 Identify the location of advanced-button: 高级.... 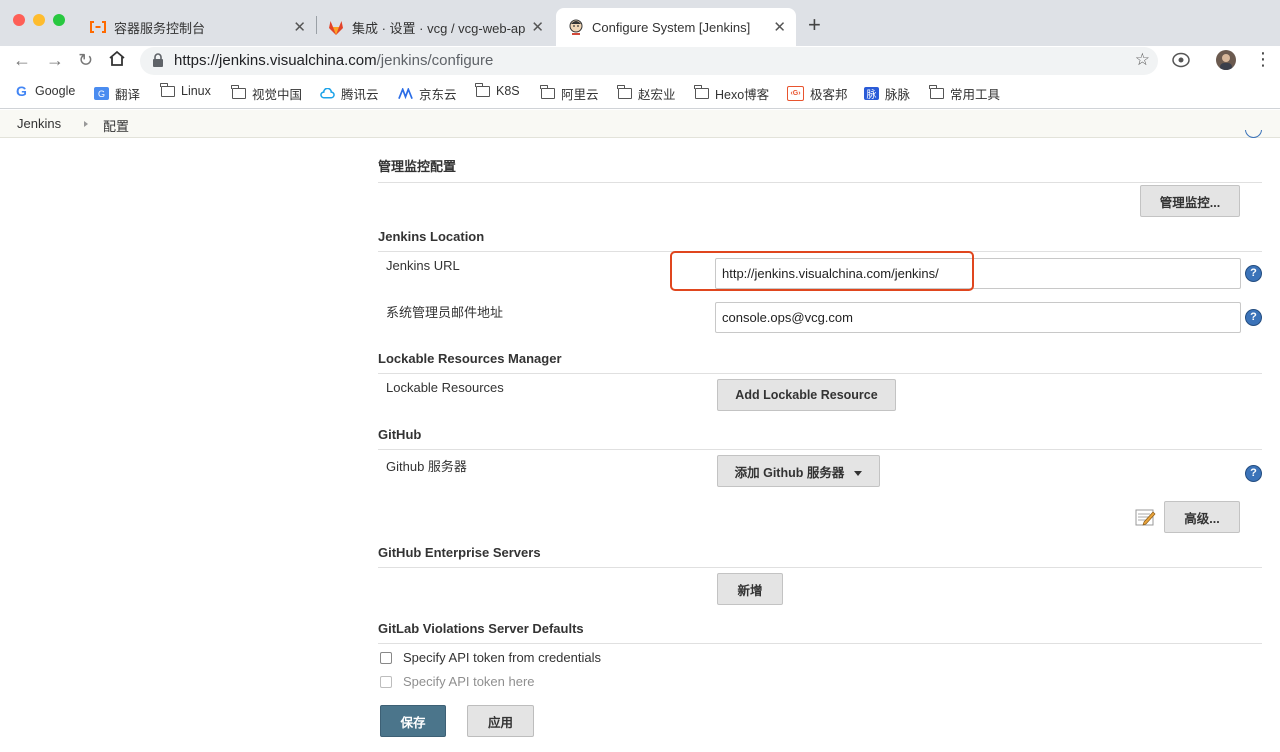
(1202, 517).